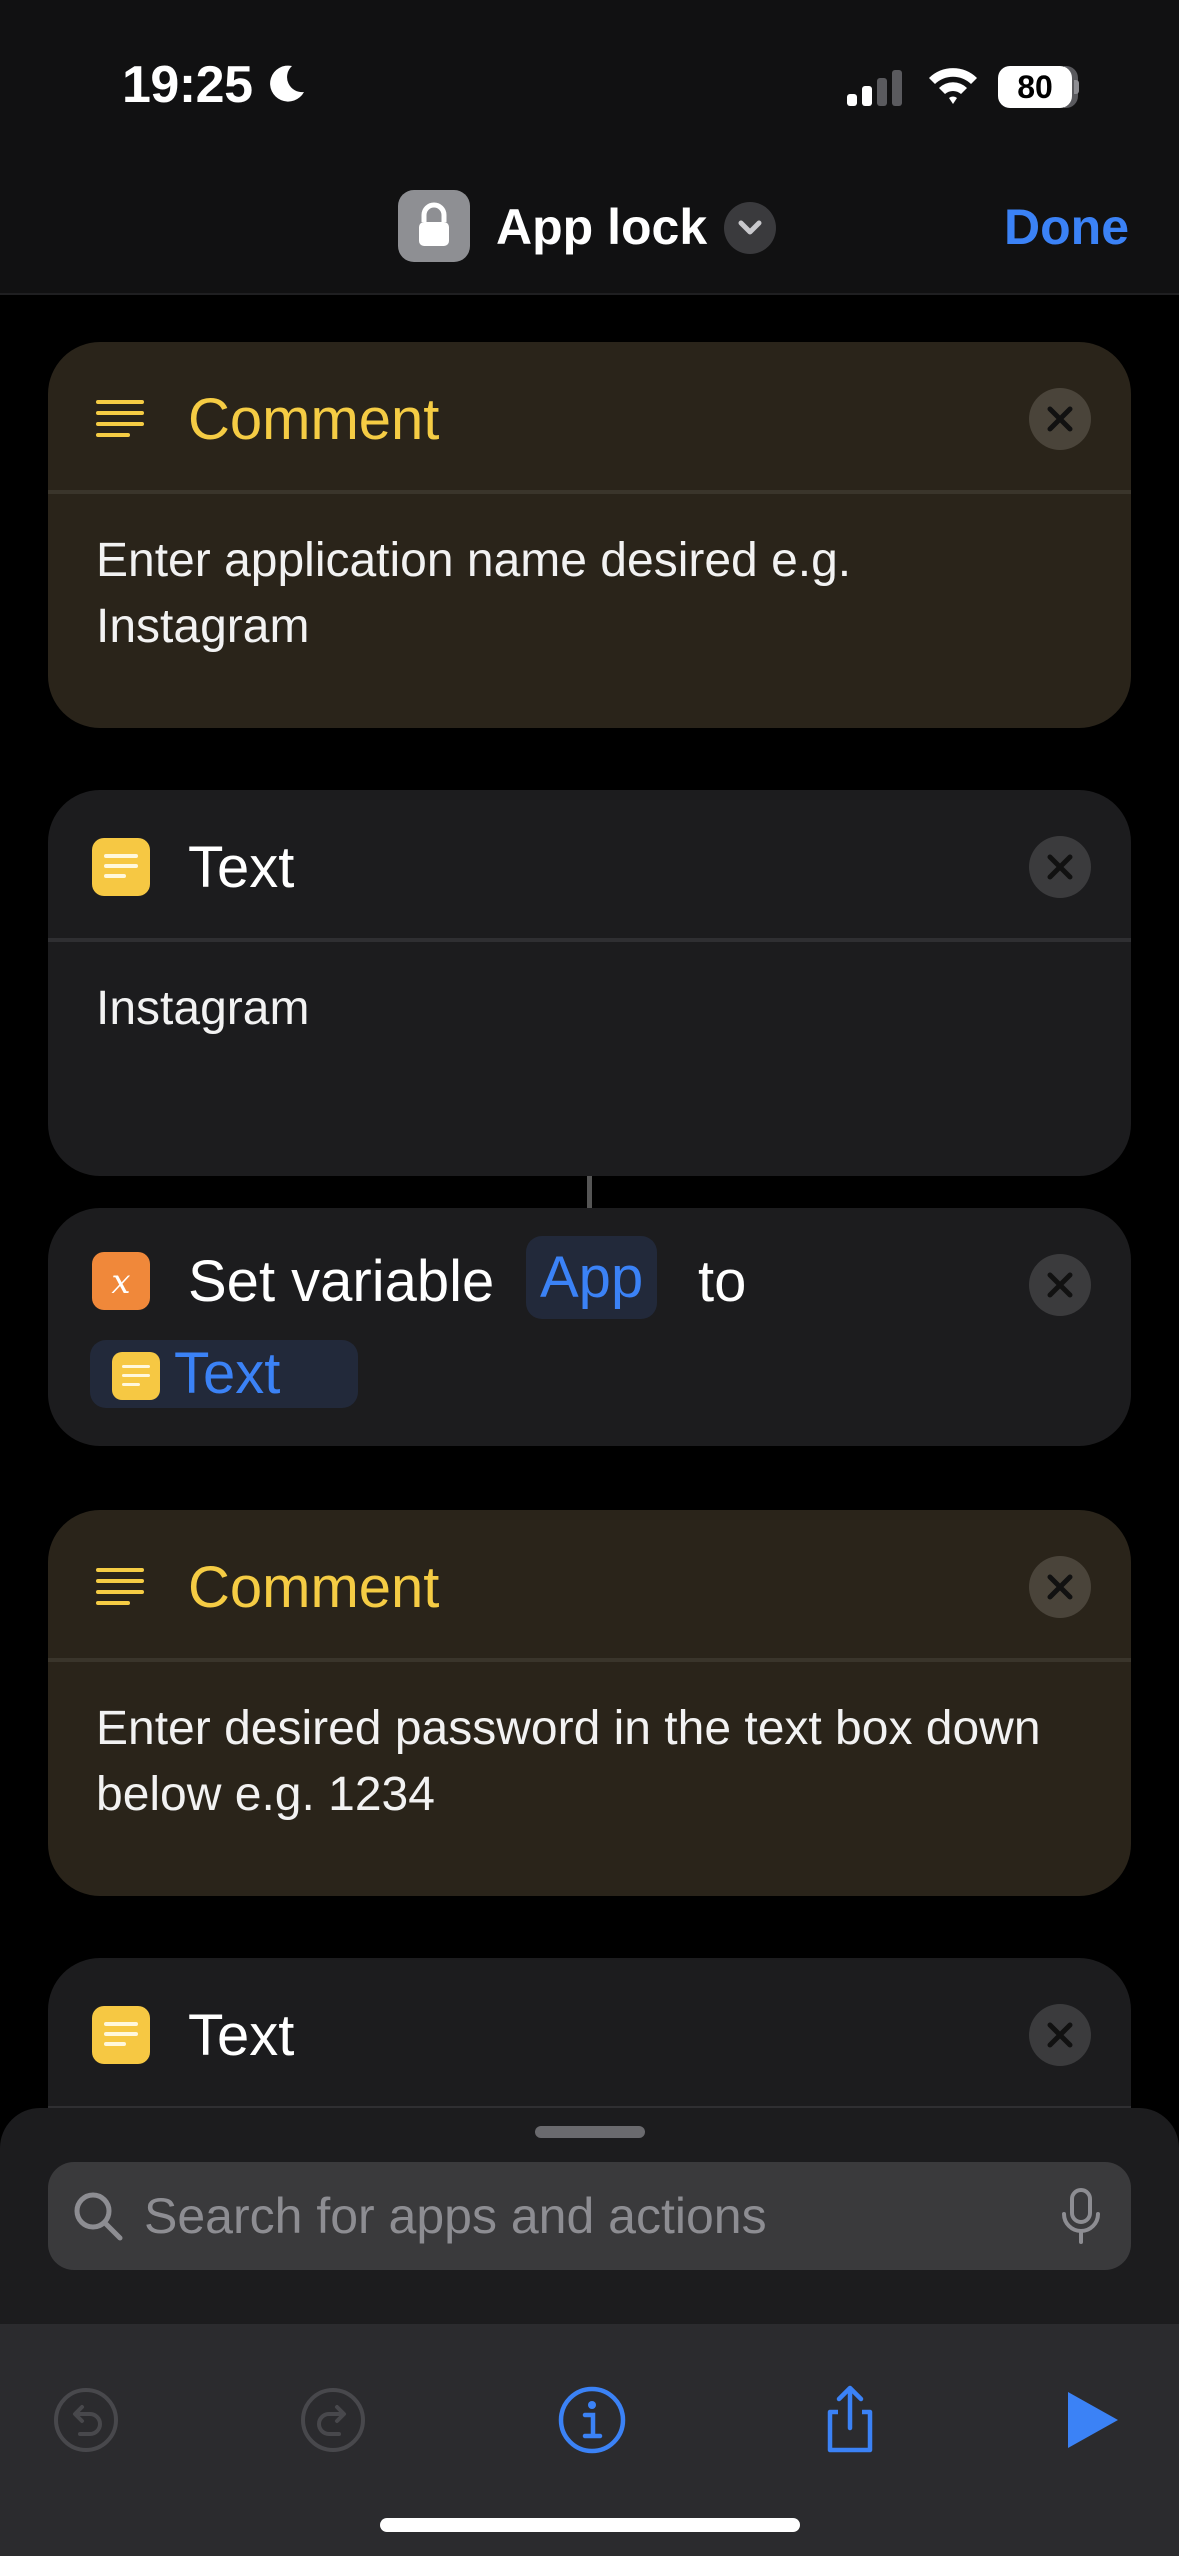 The width and height of the screenshot is (1179, 2556). Describe the element at coordinates (589, 1192) in the screenshot. I see `flow-connector` at that location.